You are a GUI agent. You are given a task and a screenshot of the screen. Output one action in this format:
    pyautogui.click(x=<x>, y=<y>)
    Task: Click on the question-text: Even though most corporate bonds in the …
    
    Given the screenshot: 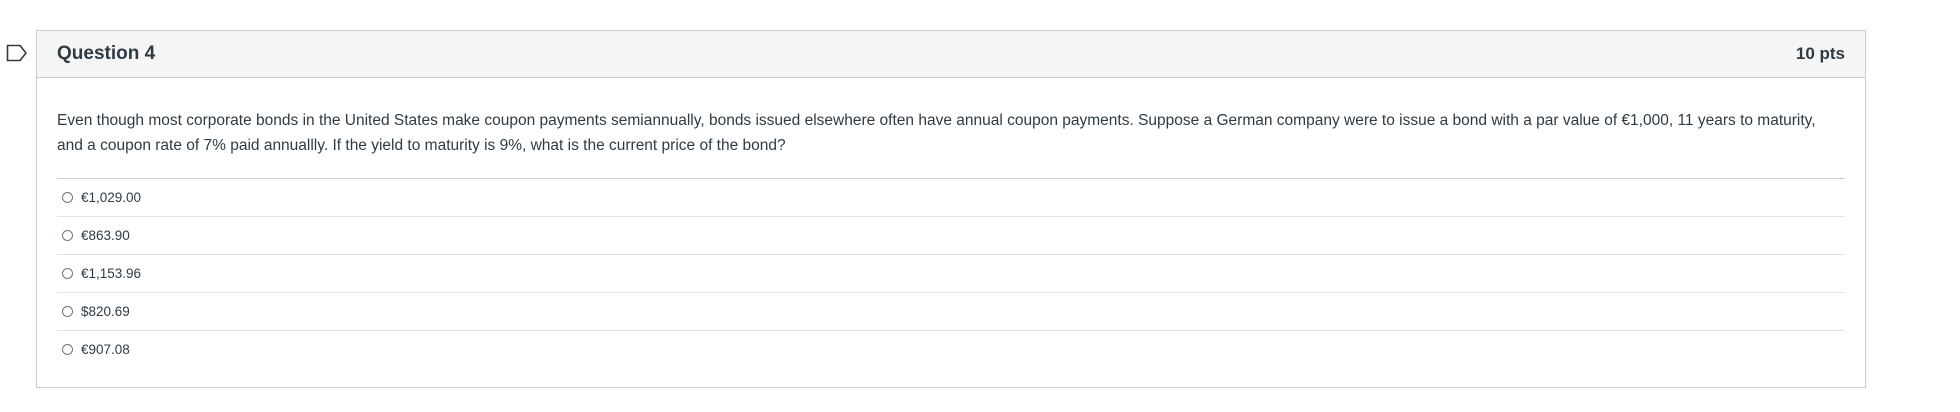 What is the action you would take?
    pyautogui.click(x=936, y=133)
    